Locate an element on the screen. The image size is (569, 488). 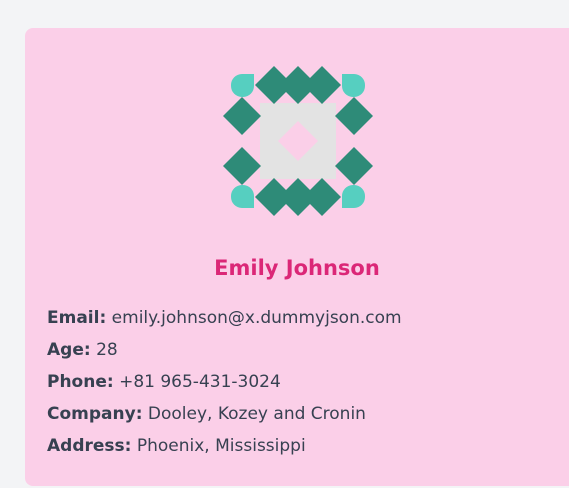
phone-value: +81 965-431-3024 is located at coordinates (200, 382).